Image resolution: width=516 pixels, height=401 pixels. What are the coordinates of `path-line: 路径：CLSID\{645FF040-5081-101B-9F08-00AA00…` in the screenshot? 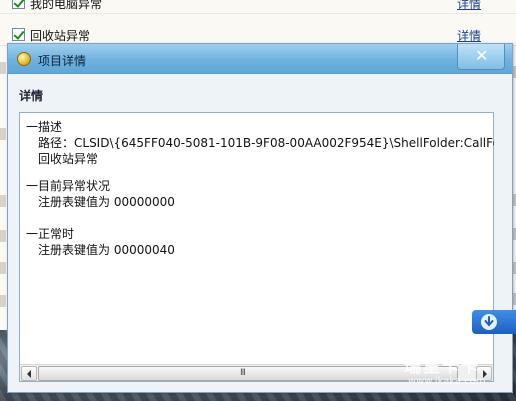 It's located at (266, 143).